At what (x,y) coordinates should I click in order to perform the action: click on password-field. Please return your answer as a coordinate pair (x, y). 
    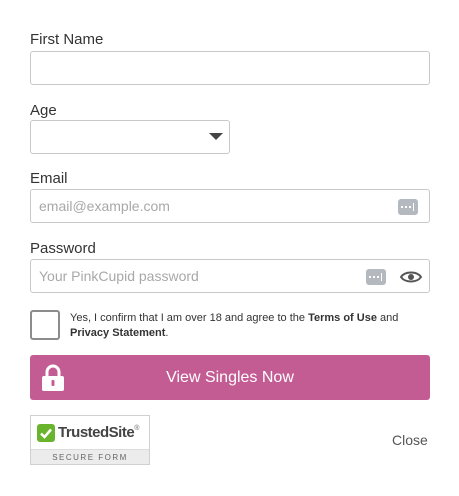
    Looking at the image, I should click on (230, 276).